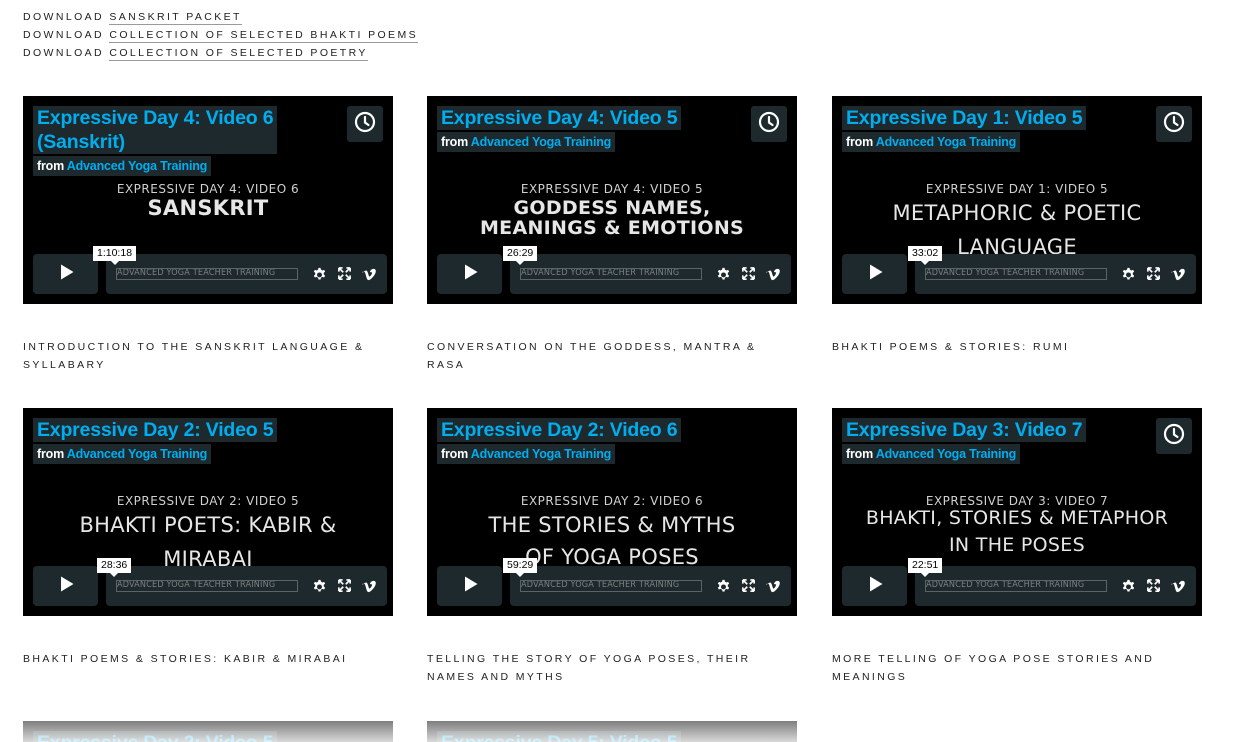  What do you see at coordinates (559, 118) in the screenshot?
I see `video-title-link: Expressive Day 4: Video 5` at bounding box center [559, 118].